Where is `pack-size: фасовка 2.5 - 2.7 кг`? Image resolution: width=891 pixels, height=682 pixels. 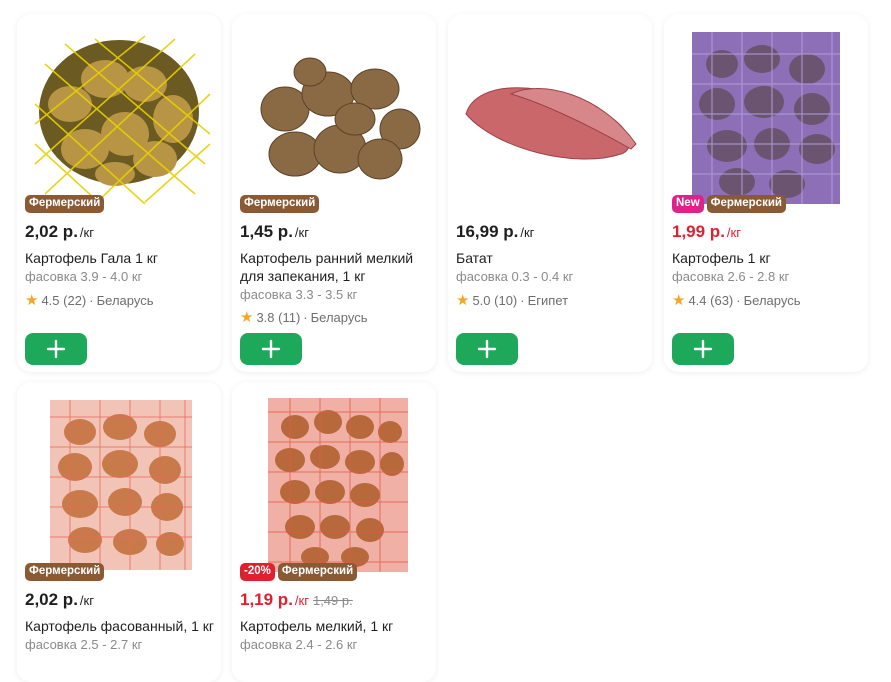
pack-size: фасовка 2.5 - 2.7 кг is located at coordinates (84, 644).